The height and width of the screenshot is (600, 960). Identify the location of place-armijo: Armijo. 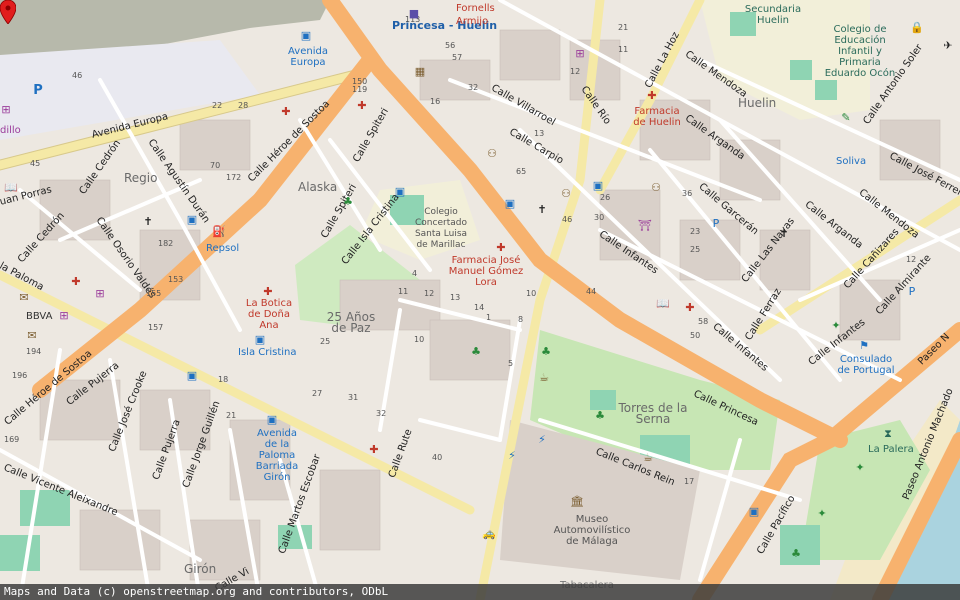
(472, 21).